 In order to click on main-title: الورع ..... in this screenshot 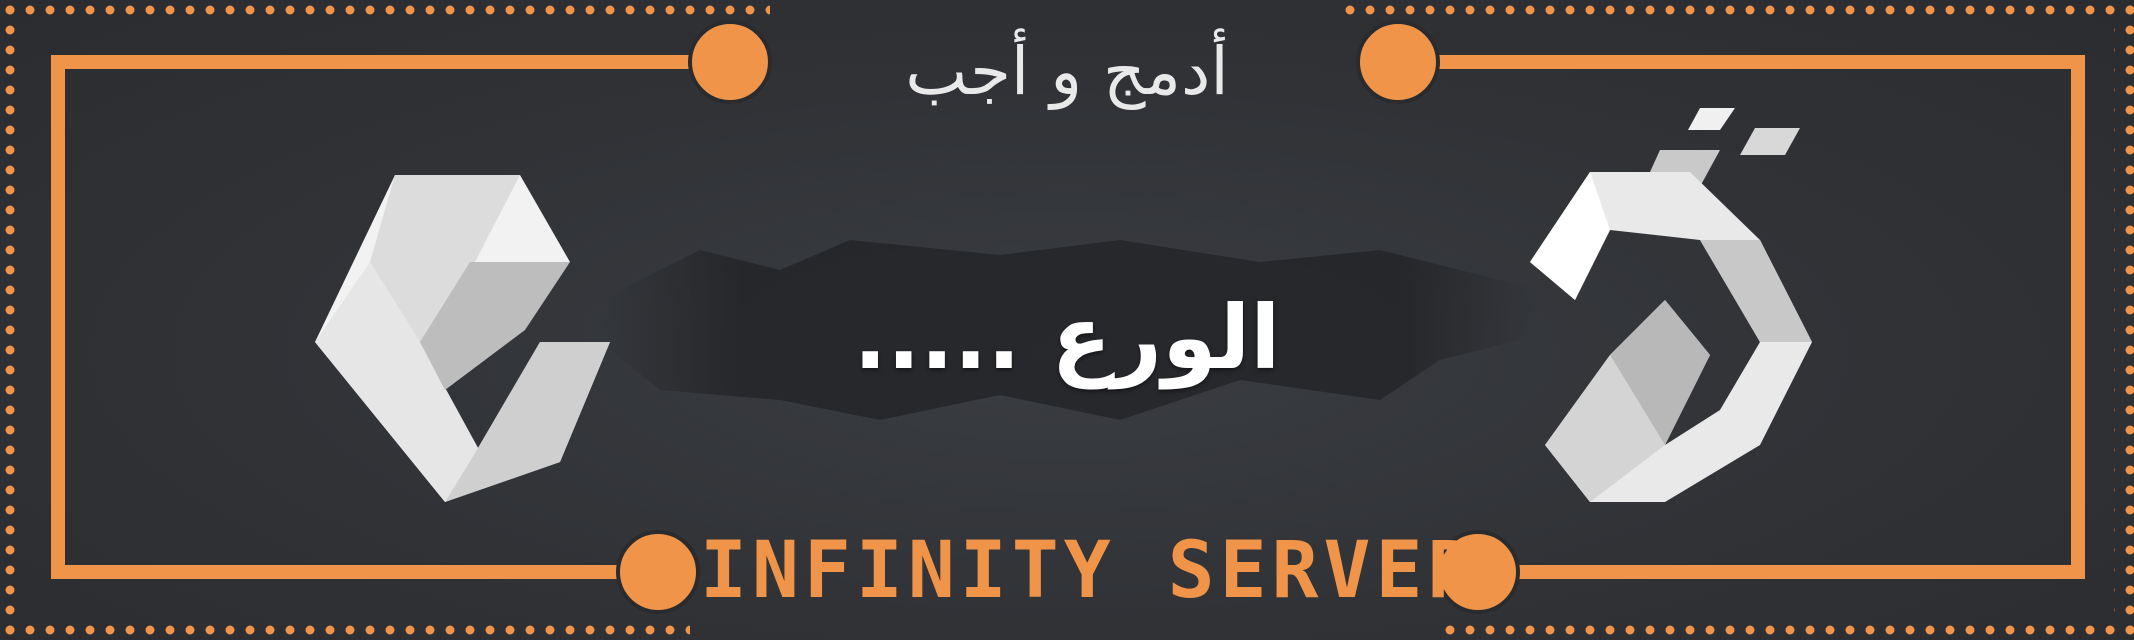, I will do `click(1067, 337)`.